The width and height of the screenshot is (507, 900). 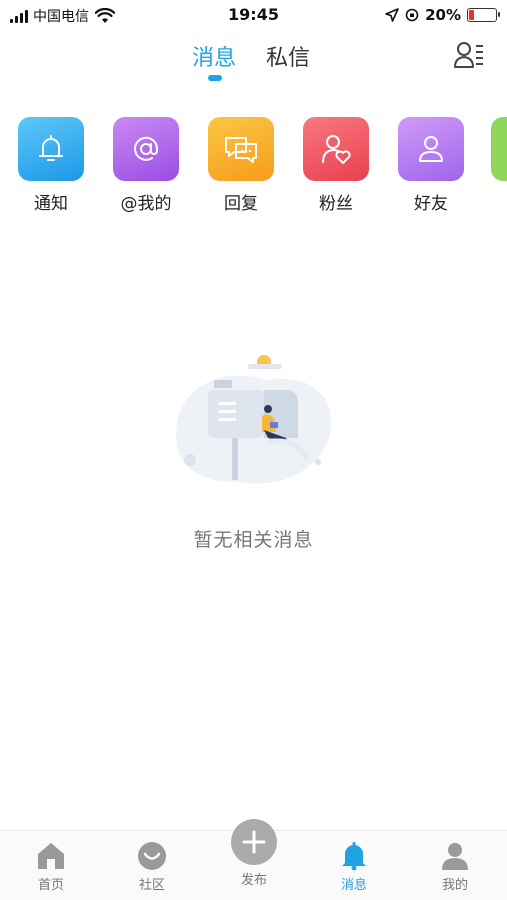 I want to click on fan-heart-icon, so click(x=336, y=149).